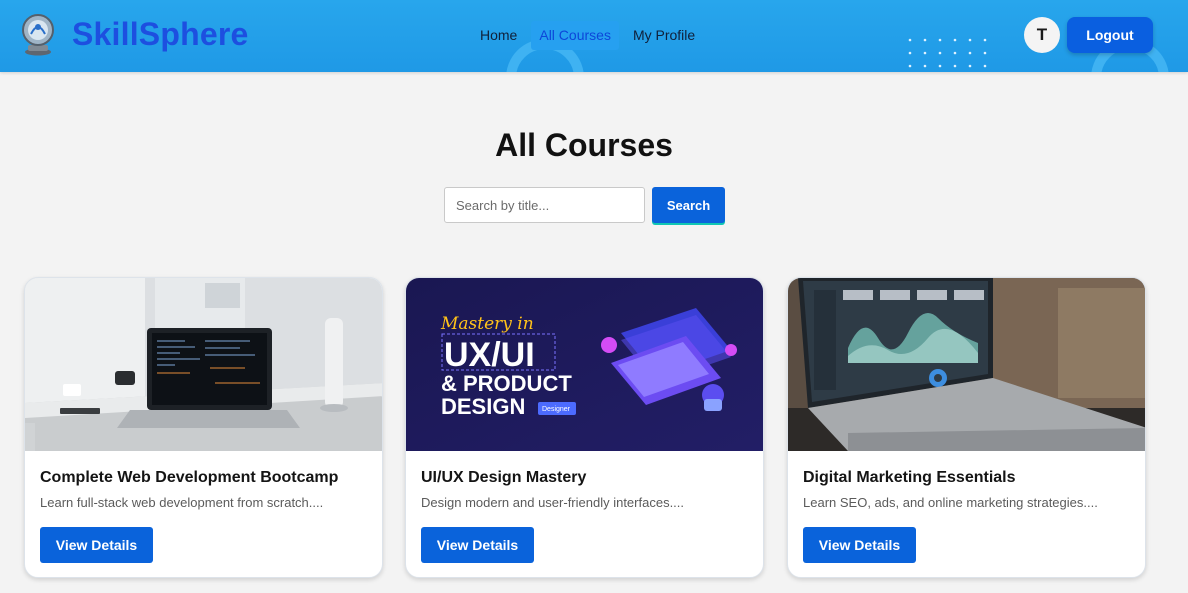 The height and width of the screenshot is (593, 1188). I want to click on globe-trophy-icon, so click(38, 35).